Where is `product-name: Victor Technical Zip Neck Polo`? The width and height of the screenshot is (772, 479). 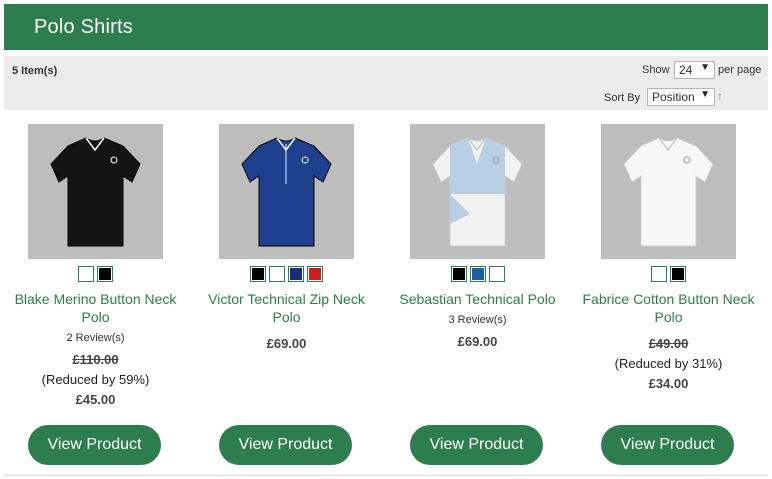 product-name: Victor Technical Zip Neck Polo is located at coordinates (286, 308).